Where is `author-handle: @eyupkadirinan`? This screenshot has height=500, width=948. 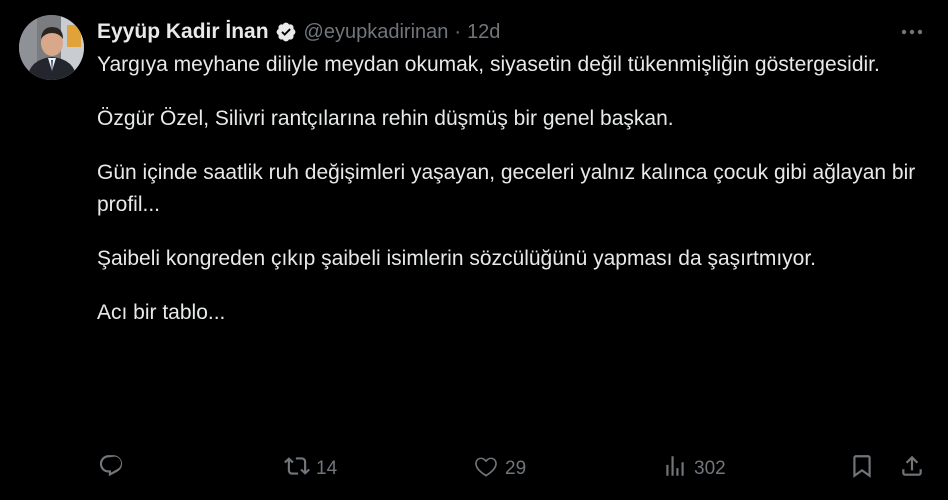 author-handle: @eyupkadirinan is located at coordinates (376, 32).